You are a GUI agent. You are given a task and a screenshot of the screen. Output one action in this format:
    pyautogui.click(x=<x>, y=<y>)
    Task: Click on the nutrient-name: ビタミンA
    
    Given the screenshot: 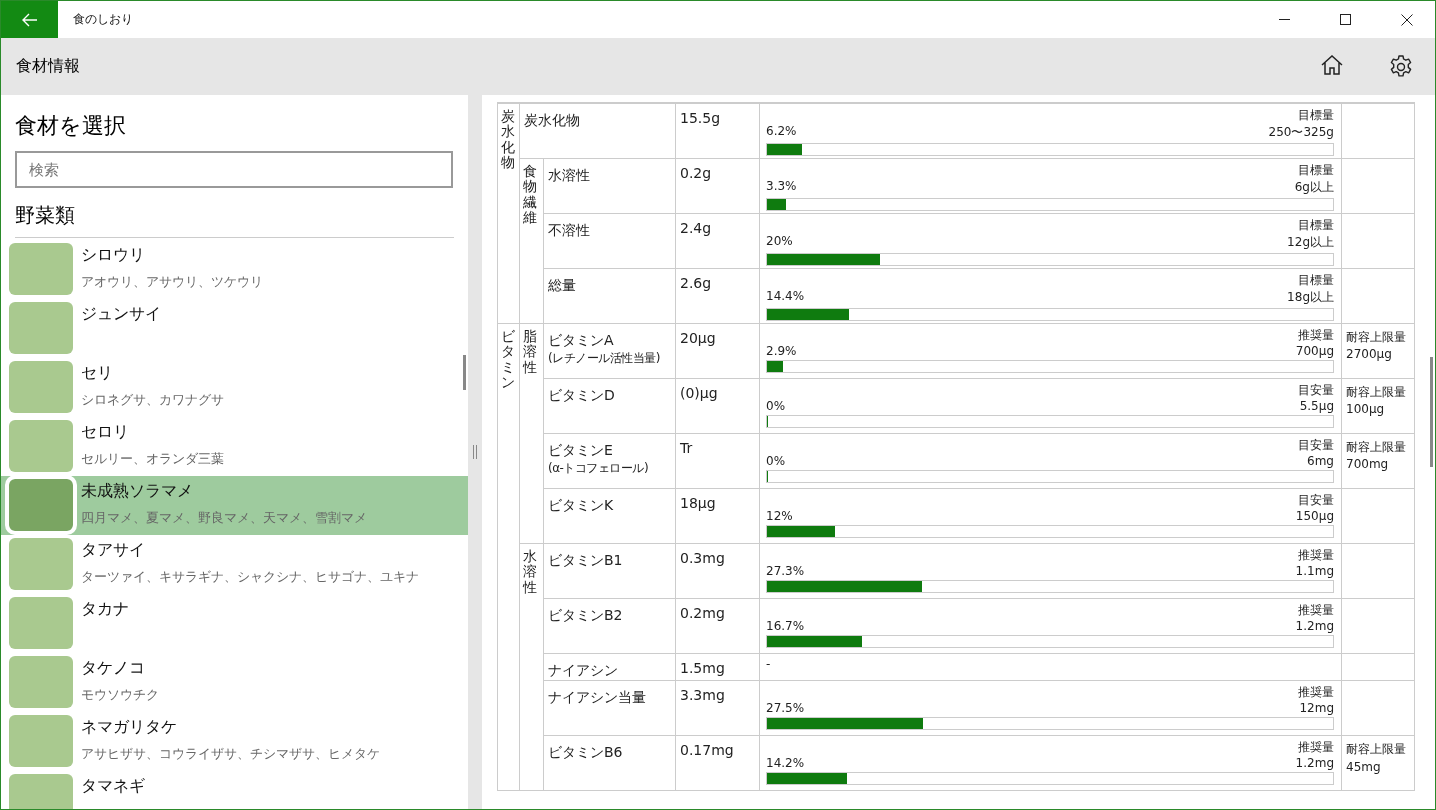 What is the action you would take?
    pyautogui.click(x=581, y=340)
    